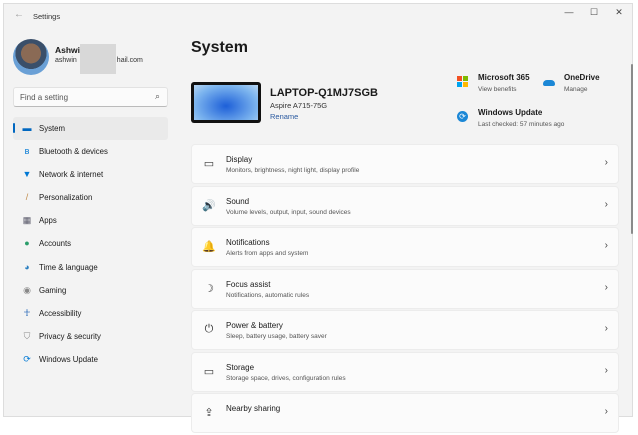 This screenshot has width=638, height=435. What do you see at coordinates (594, 12) in the screenshot?
I see `maximize-button: ☐` at bounding box center [594, 12].